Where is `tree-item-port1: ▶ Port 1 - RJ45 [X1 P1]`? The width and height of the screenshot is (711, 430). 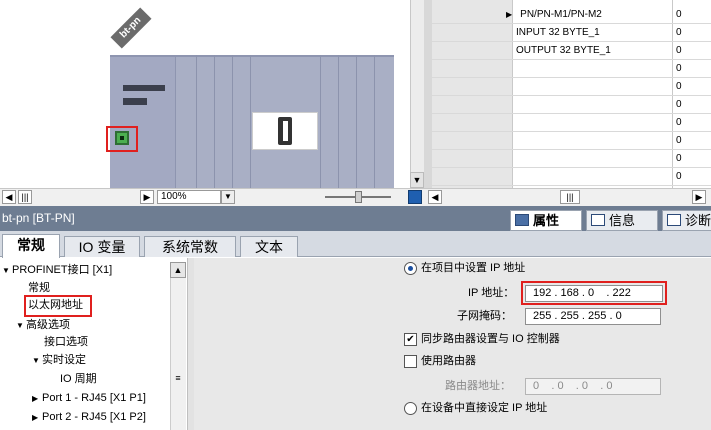
tree-item-port1: ▶ Port 1 - RJ45 [X1 P1] is located at coordinates (89, 398).